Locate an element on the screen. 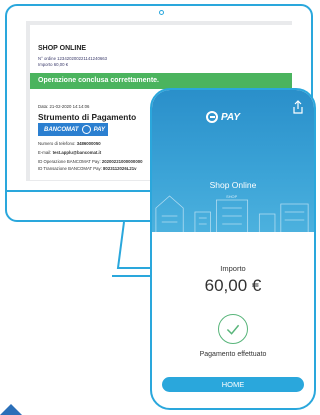  check-icon is located at coordinates (233, 329).